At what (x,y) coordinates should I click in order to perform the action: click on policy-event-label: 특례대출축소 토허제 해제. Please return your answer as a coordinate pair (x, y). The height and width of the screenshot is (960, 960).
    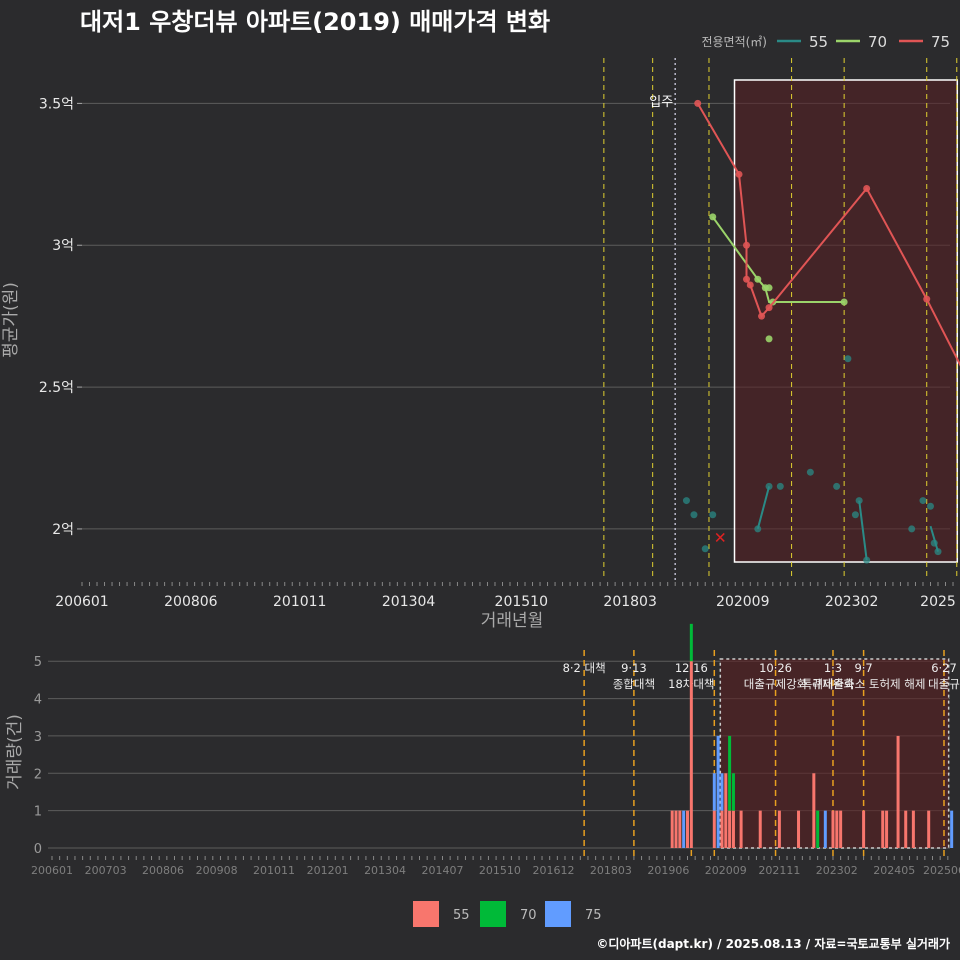
    Looking at the image, I should click on (864, 684).